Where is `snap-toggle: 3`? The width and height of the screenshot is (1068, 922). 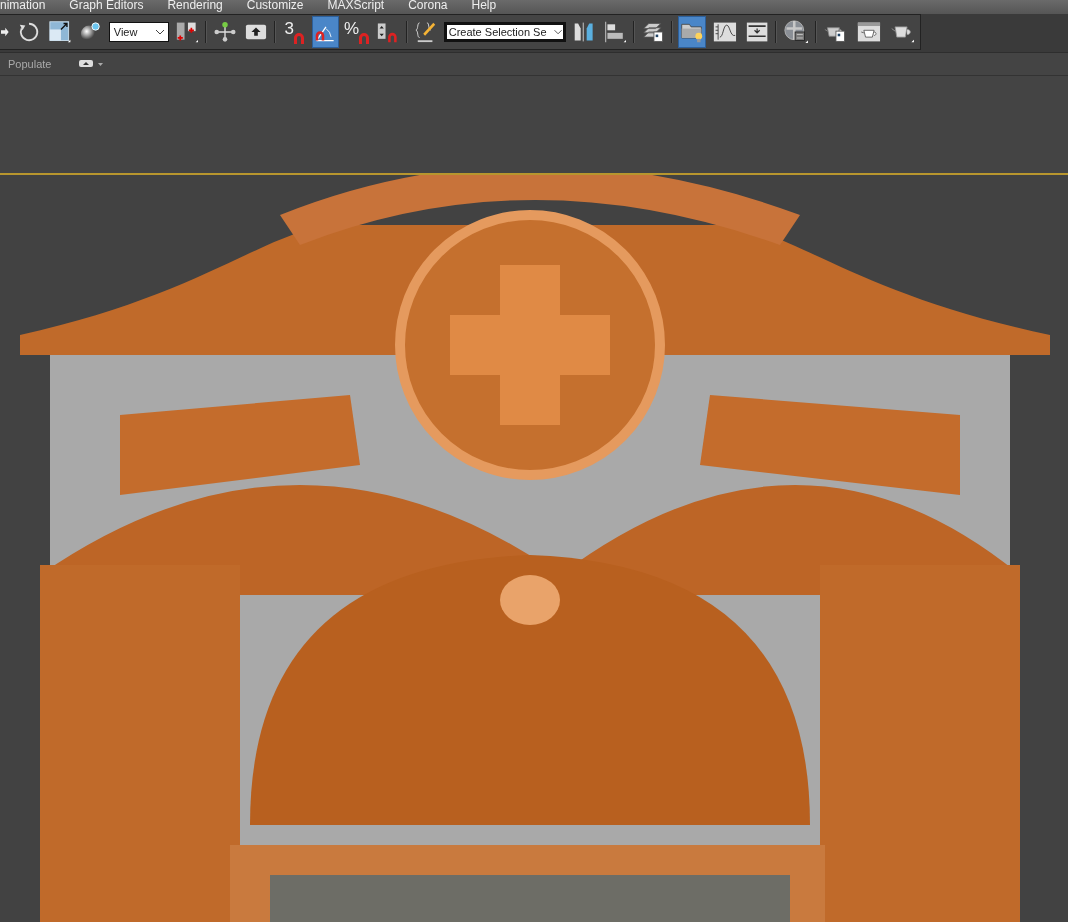
snap-toggle: 3 is located at coordinates (294, 32).